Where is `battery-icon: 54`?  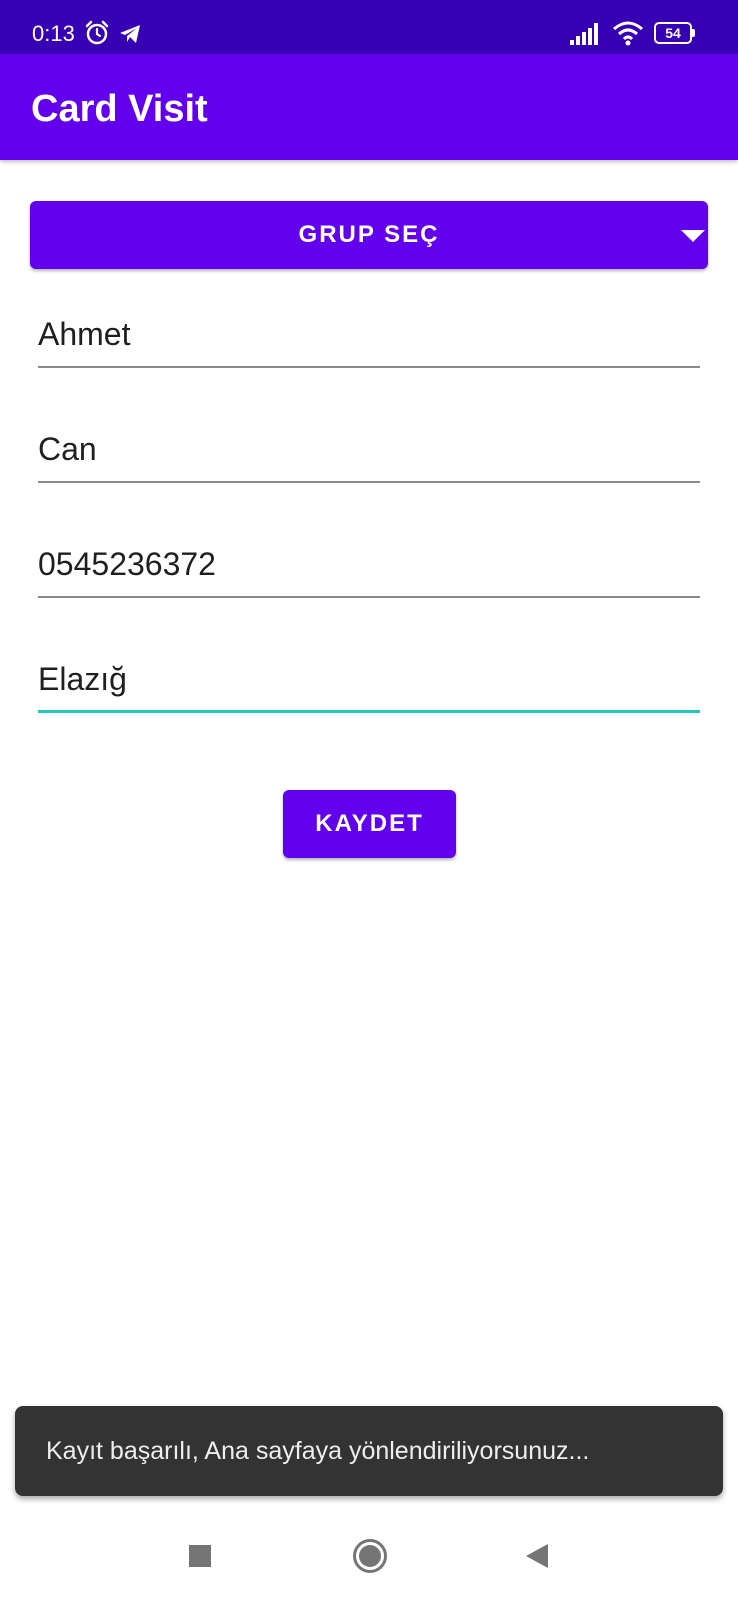 battery-icon: 54 is located at coordinates (675, 33).